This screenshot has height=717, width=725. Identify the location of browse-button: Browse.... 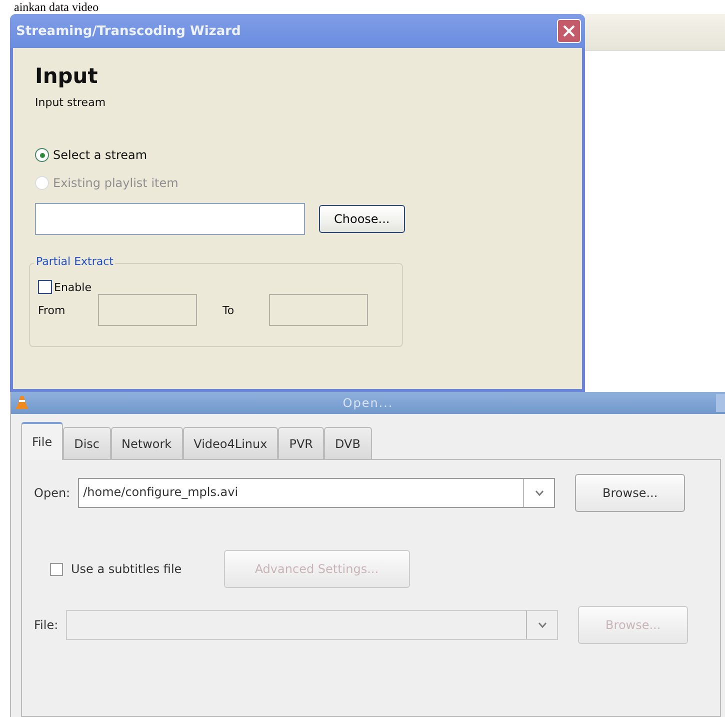
(630, 493).